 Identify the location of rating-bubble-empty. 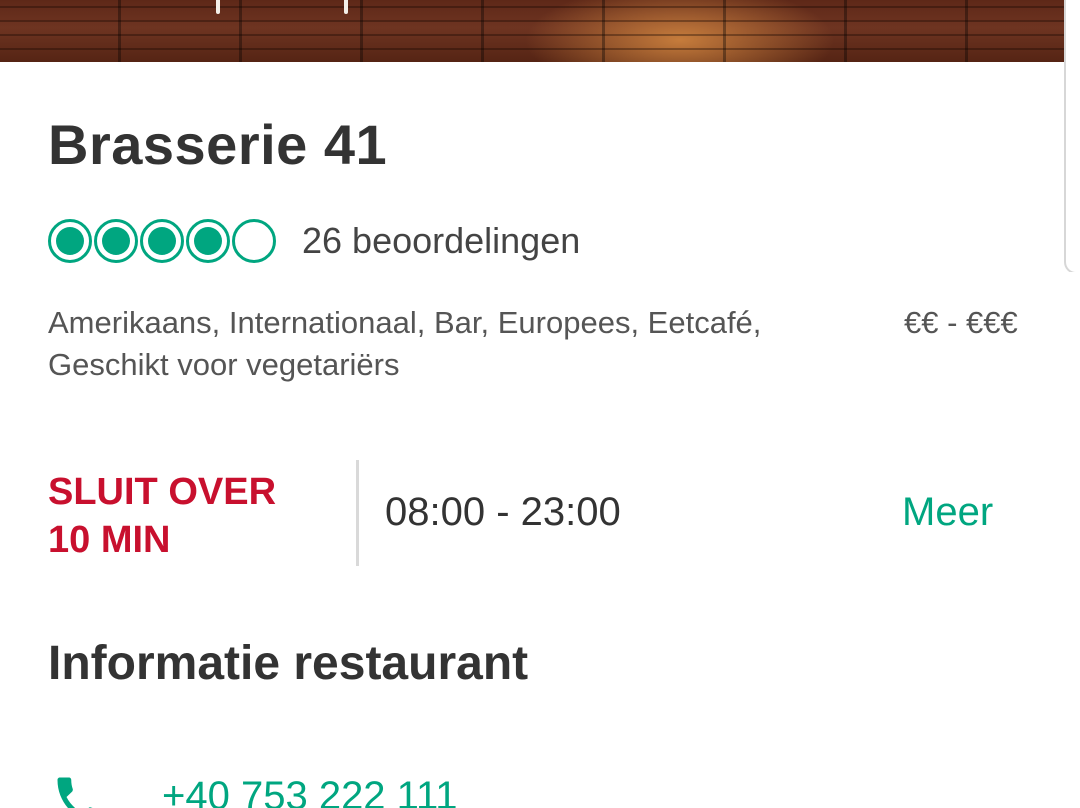
(254, 241).